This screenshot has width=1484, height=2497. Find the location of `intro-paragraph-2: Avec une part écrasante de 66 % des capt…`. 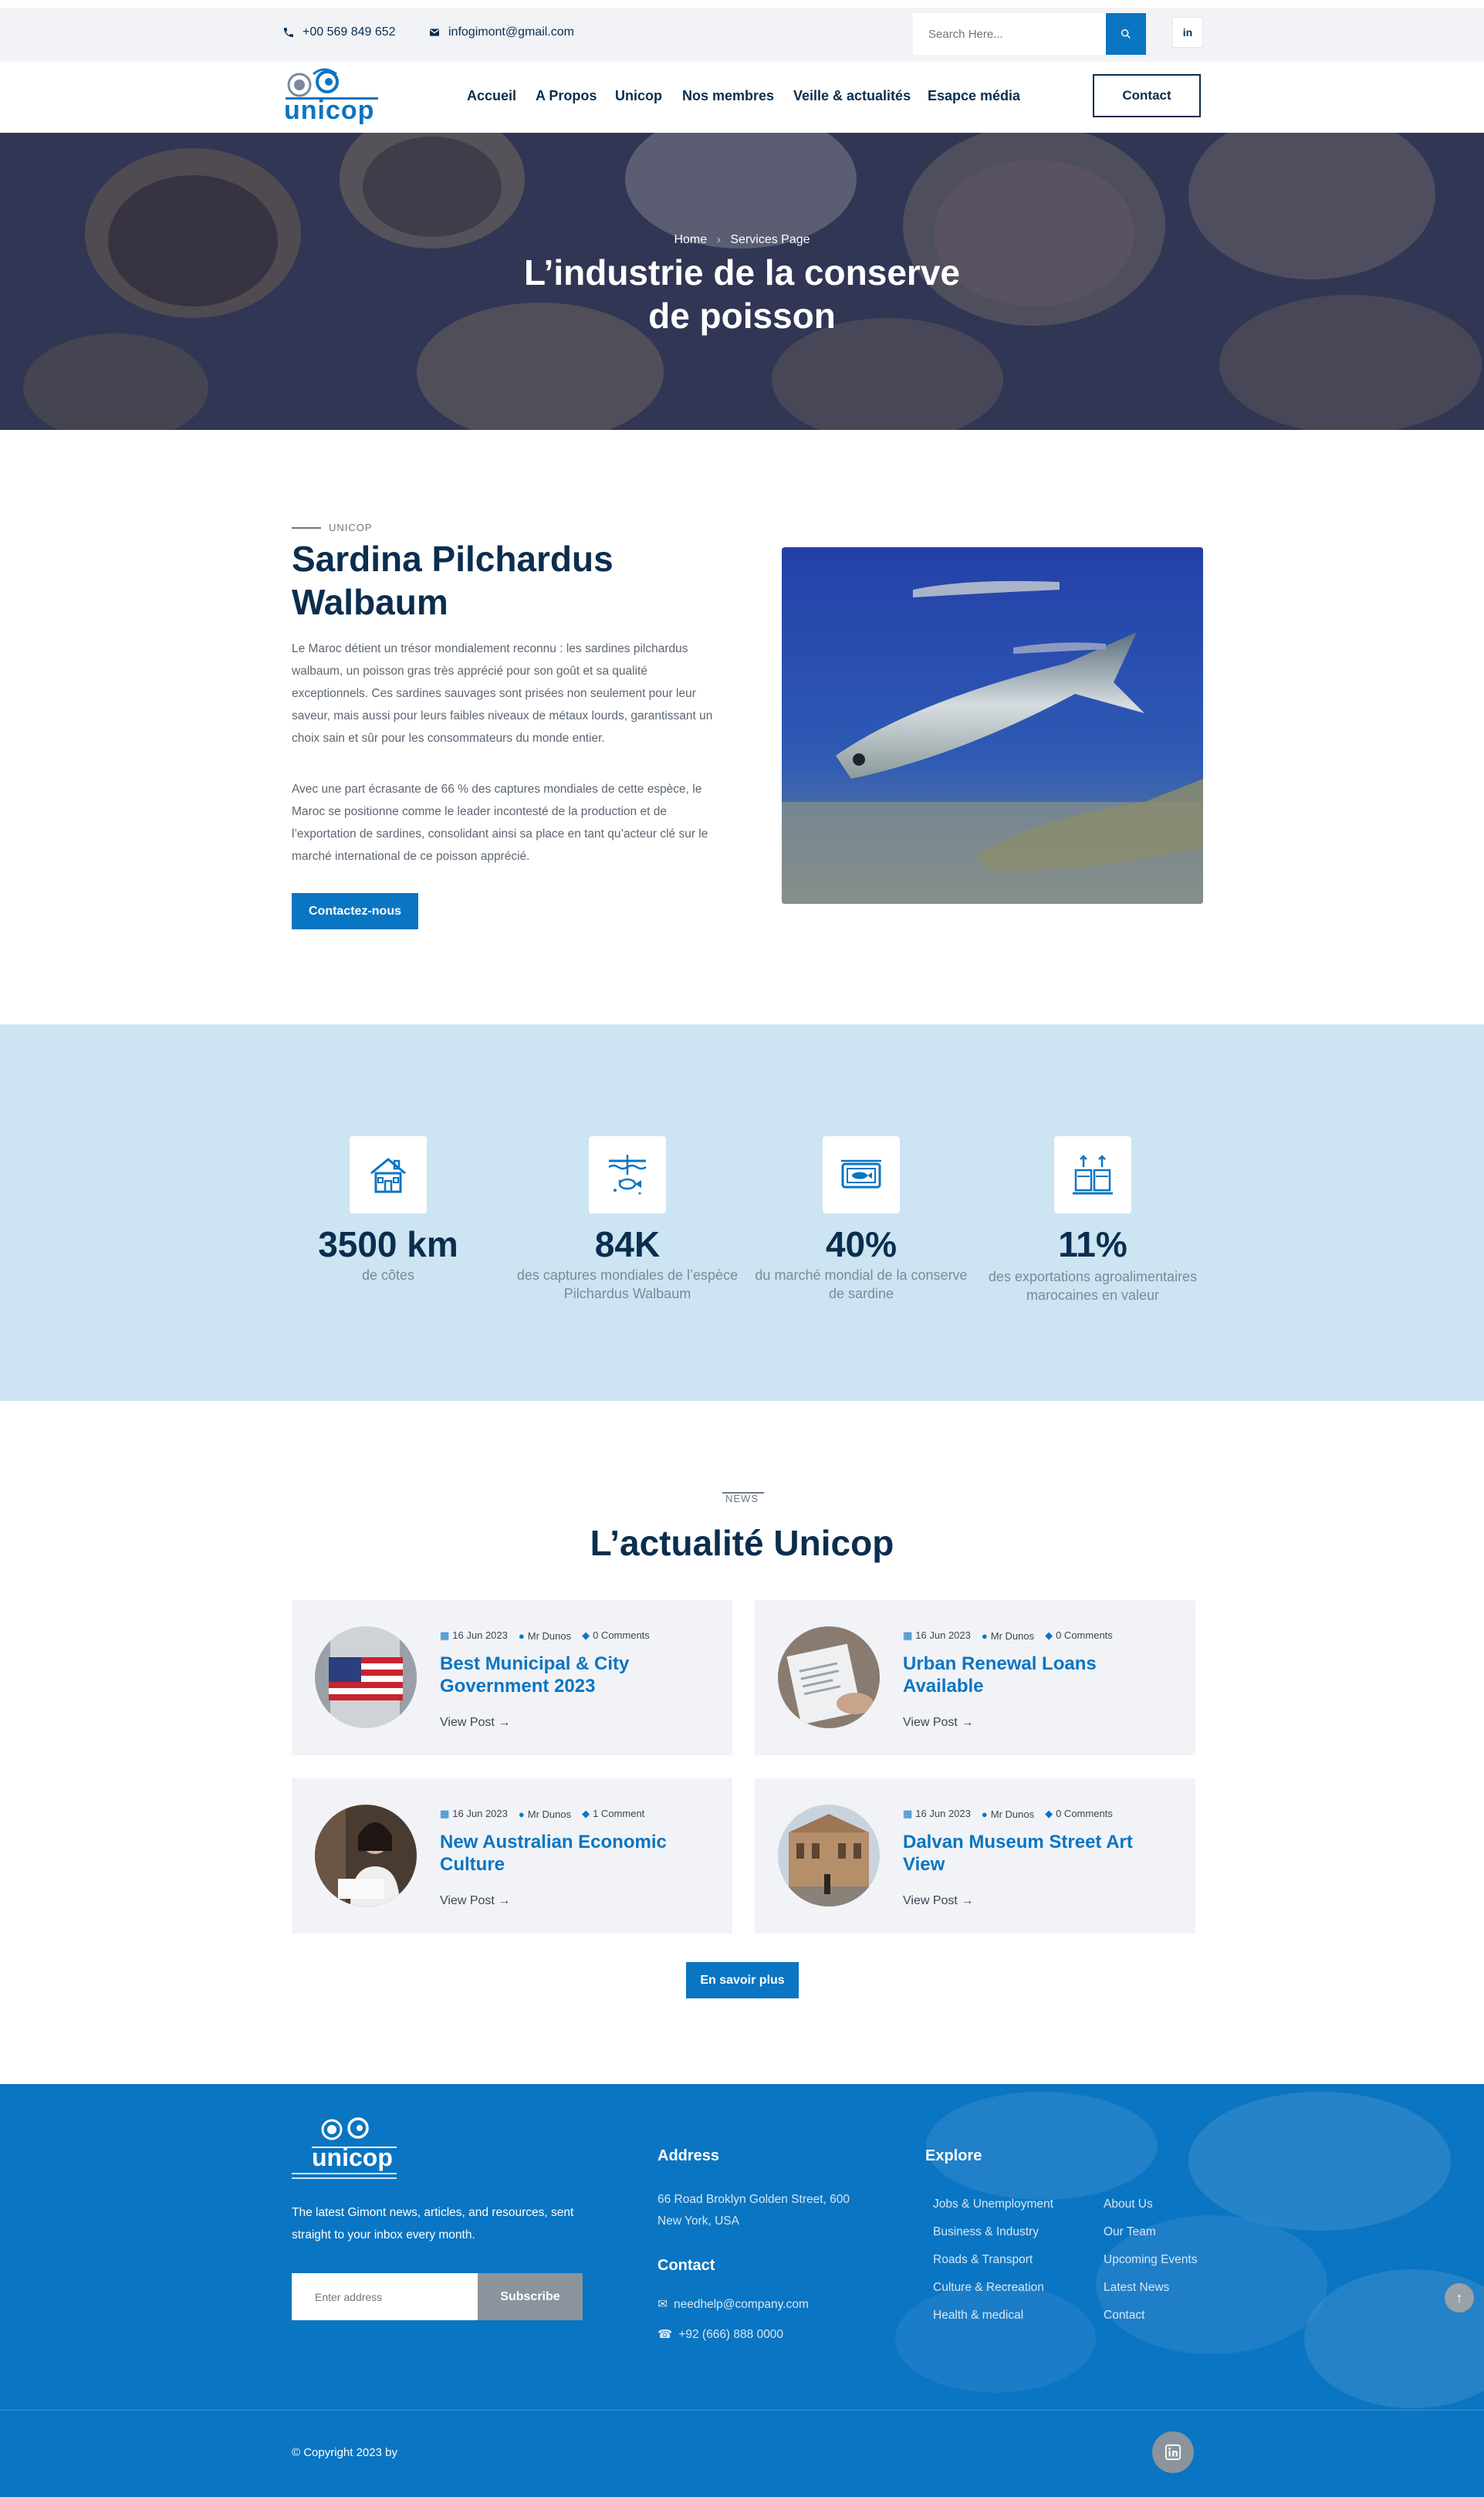

intro-paragraph-2: Avec une part écrasante de 66 % des capt… is located at coordinates (500, 823).